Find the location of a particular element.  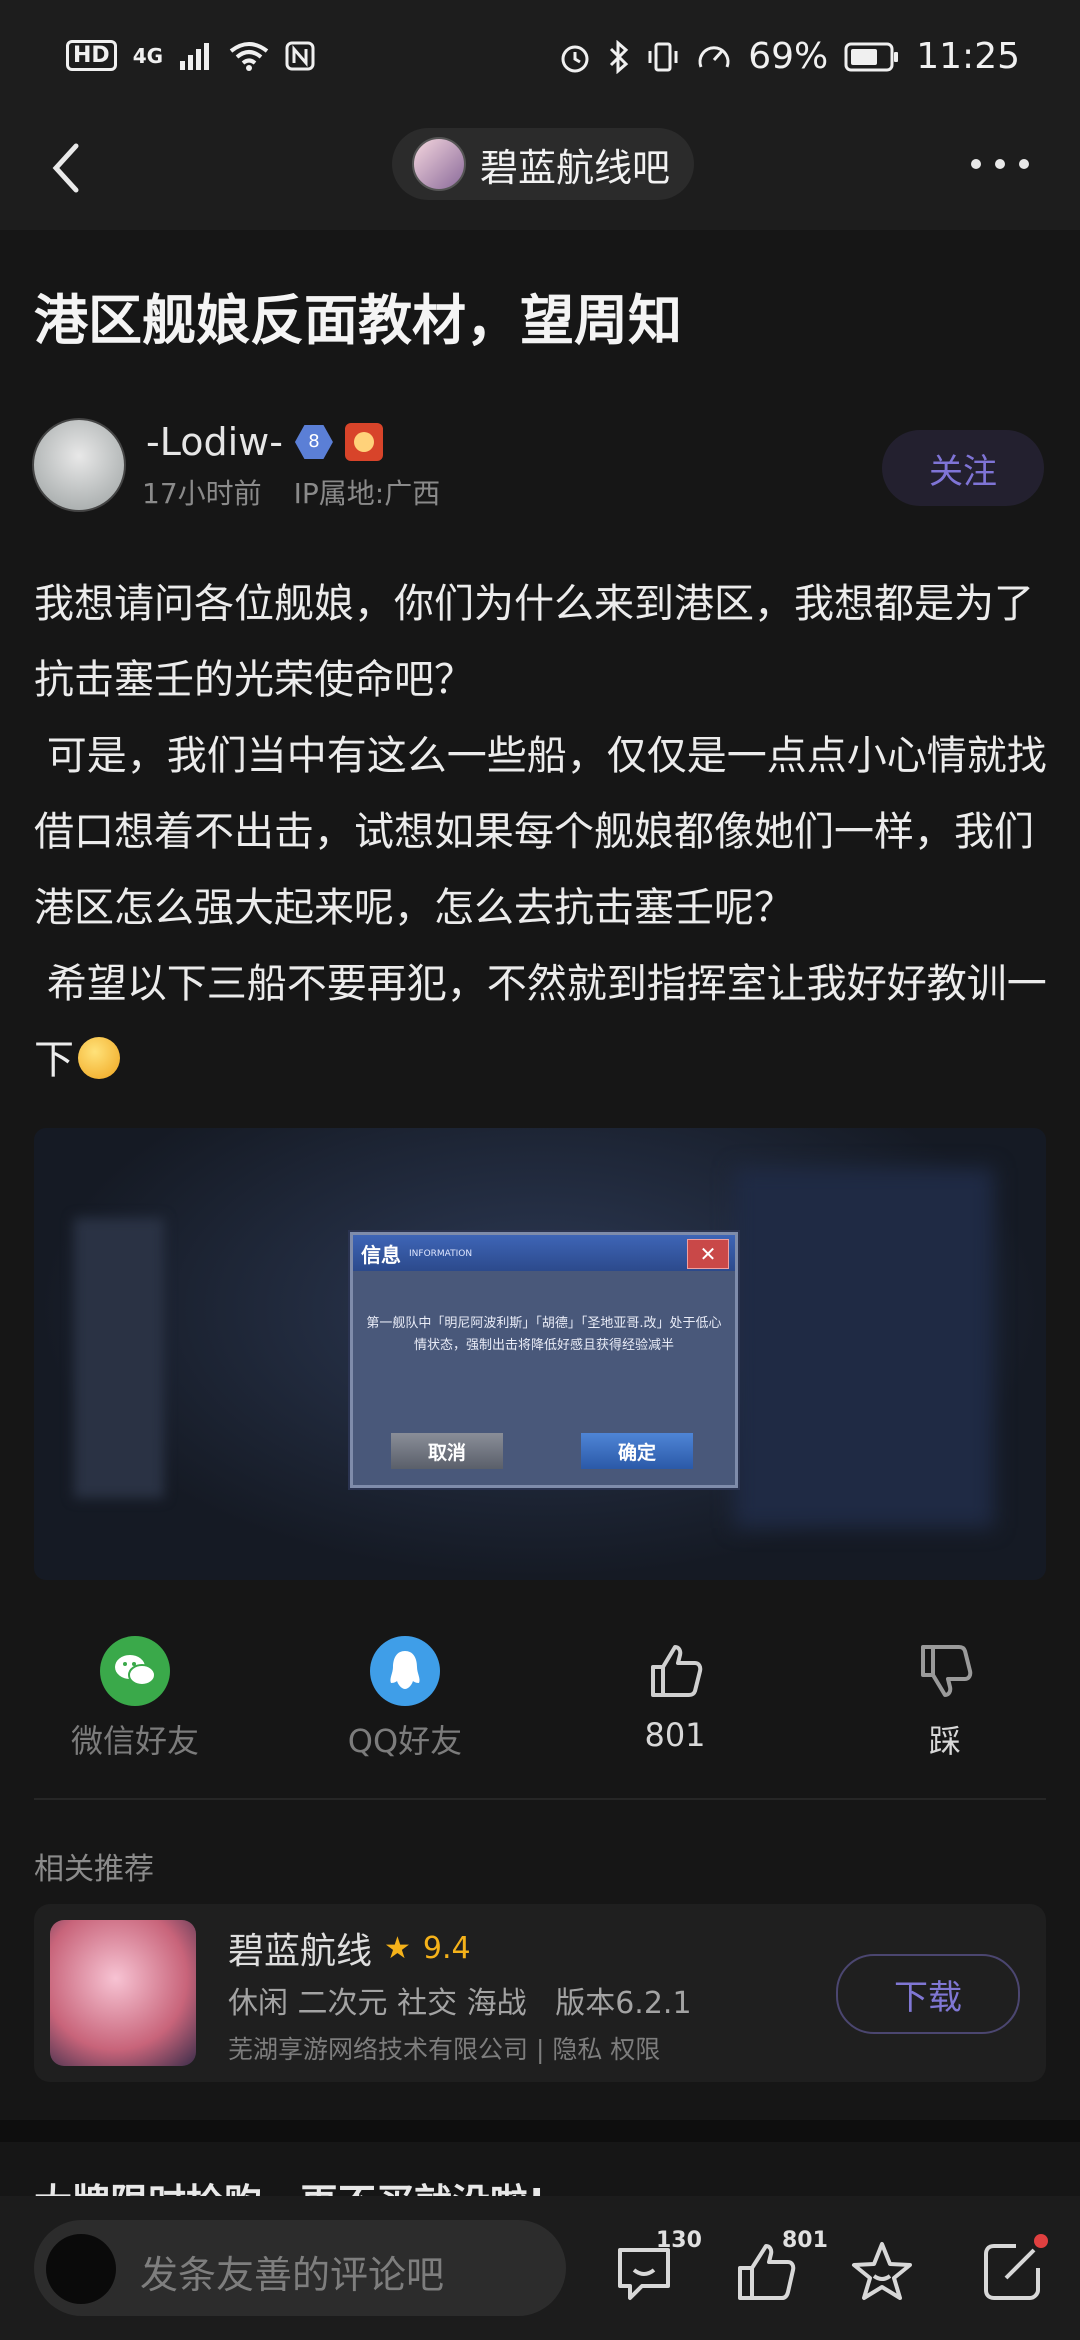

app-icon is located at coordinates (123, 1993).